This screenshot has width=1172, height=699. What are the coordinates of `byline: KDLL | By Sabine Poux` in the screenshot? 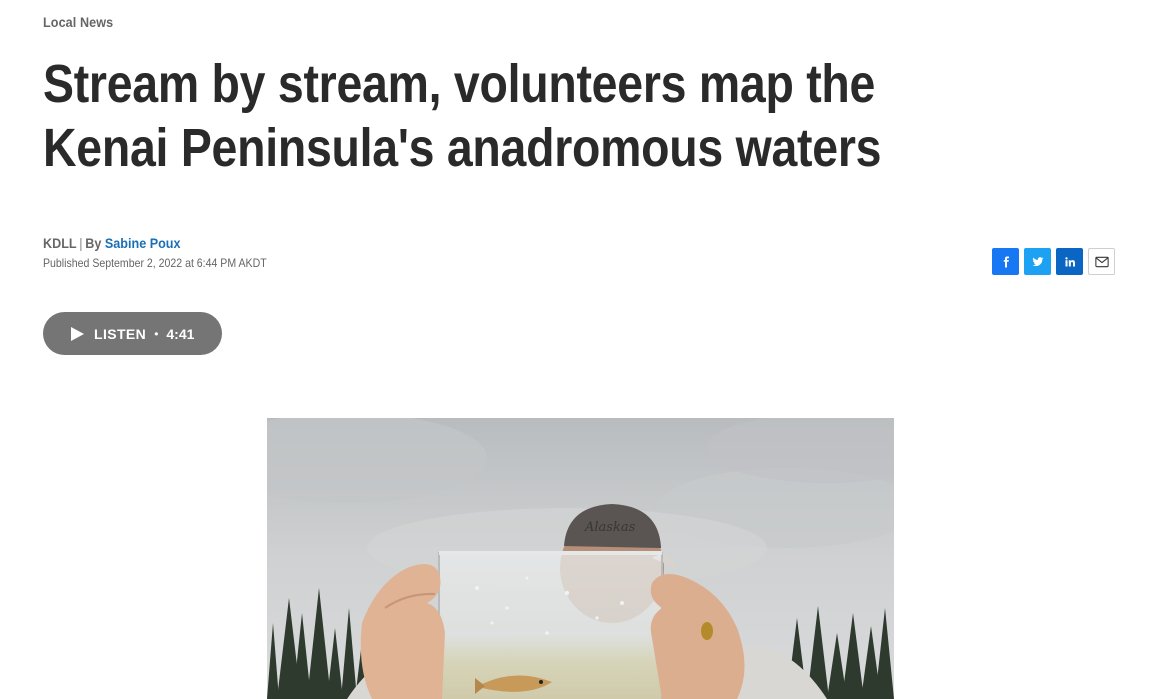 It's located at (112, 243).